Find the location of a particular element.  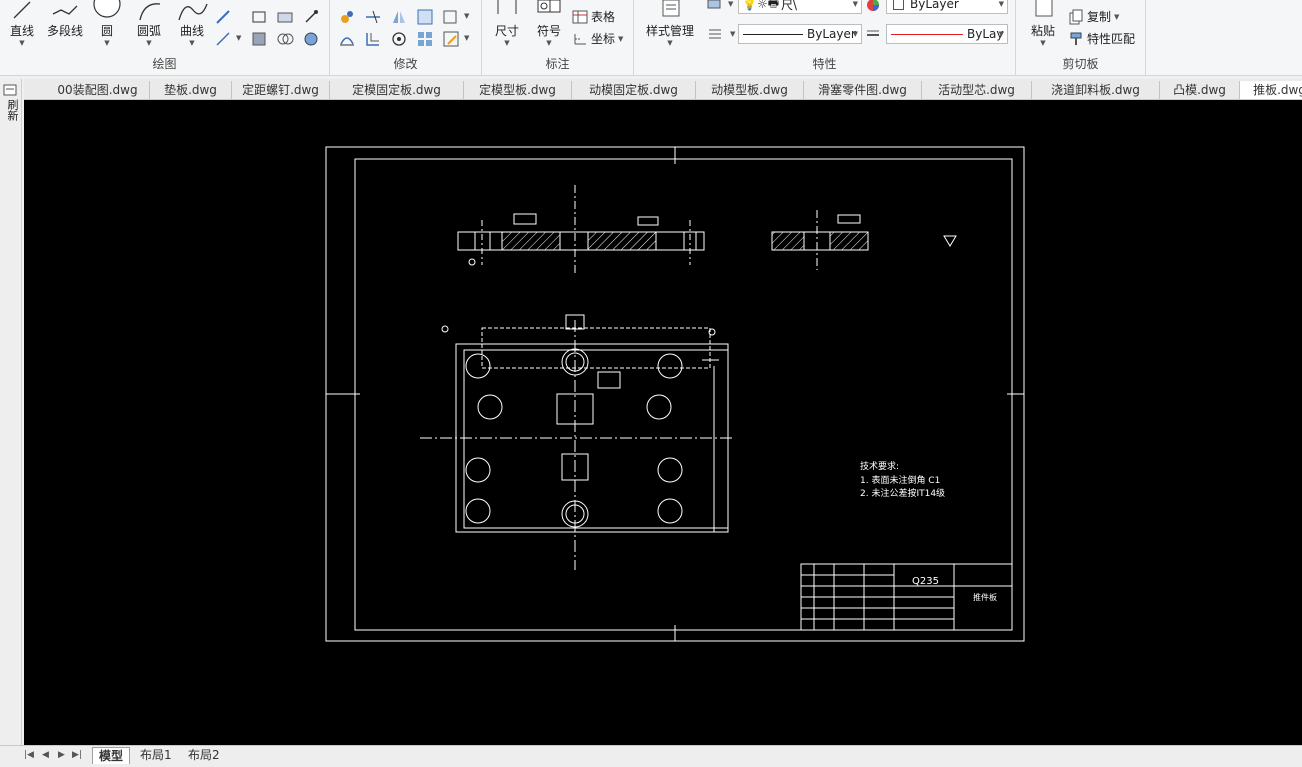

tab-assembly: 00装配图.dwg is located at coordinates (98, 90).